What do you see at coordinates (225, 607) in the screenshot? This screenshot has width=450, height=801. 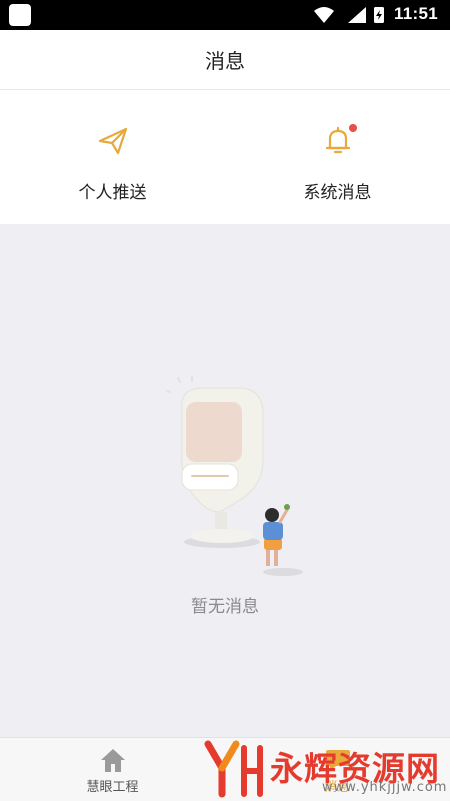 I see `empty-message: 暂无消息` at bounding box center [225, 607].